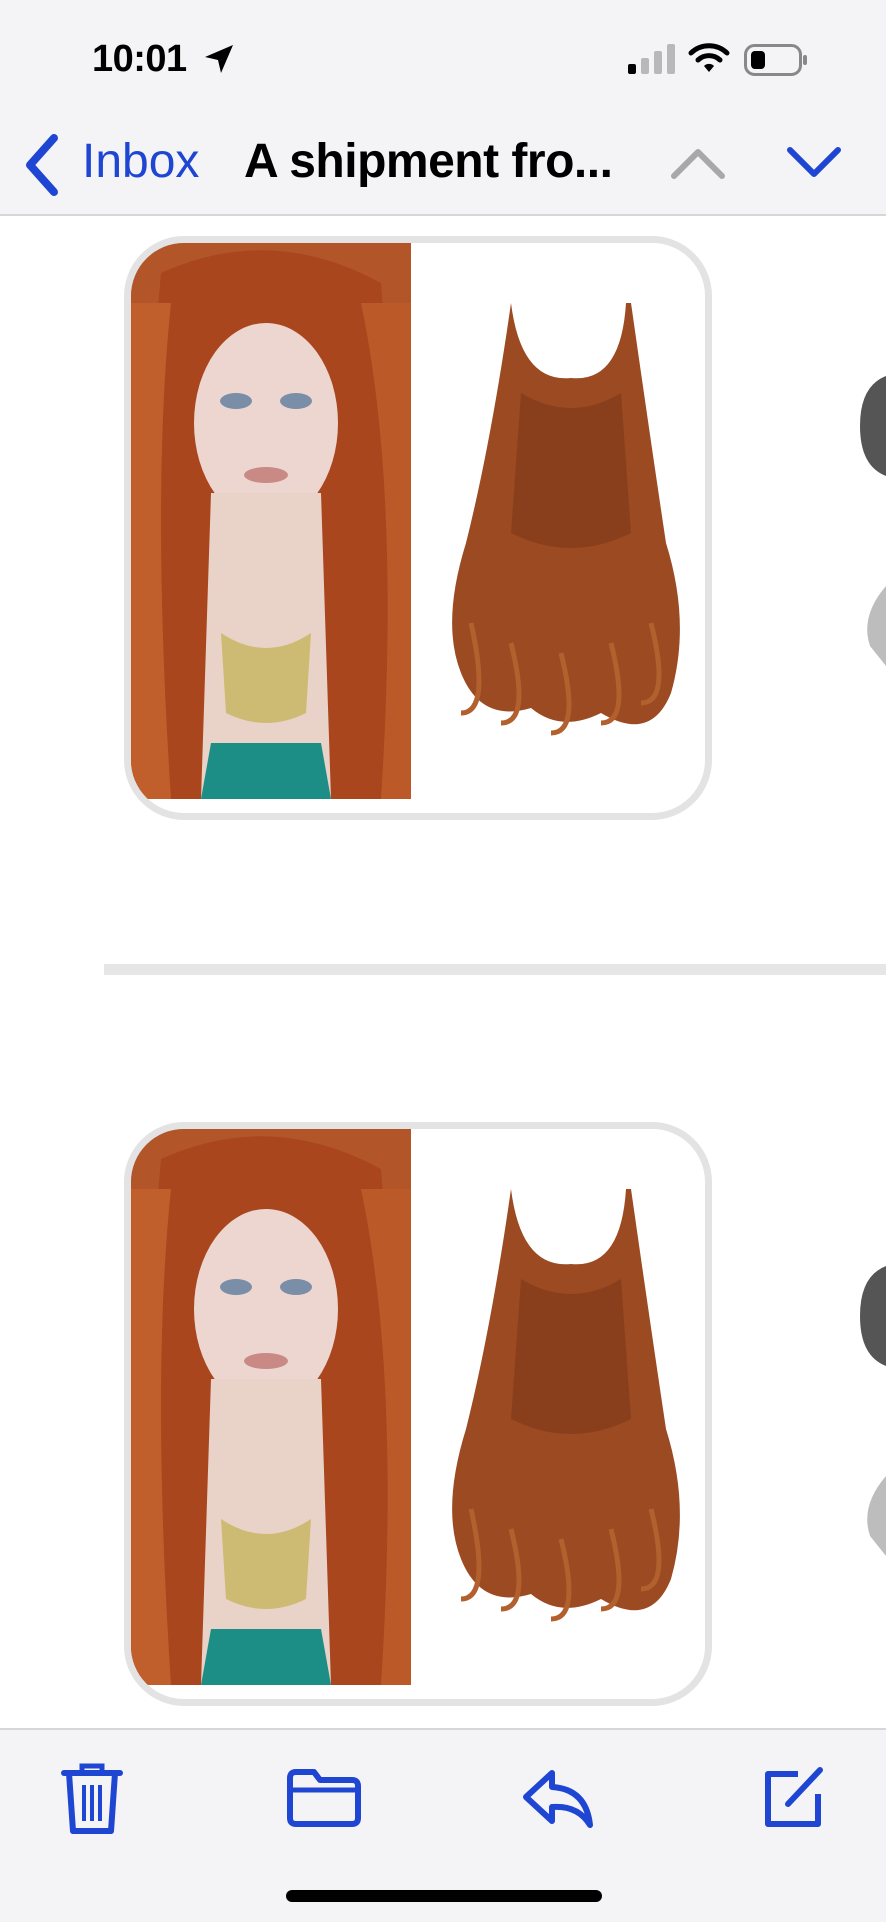 This screenshot has height=1922, width=886. Describe the element at coordinates (444, 1896) in the screenshot. I see `home-indicator` at that location.